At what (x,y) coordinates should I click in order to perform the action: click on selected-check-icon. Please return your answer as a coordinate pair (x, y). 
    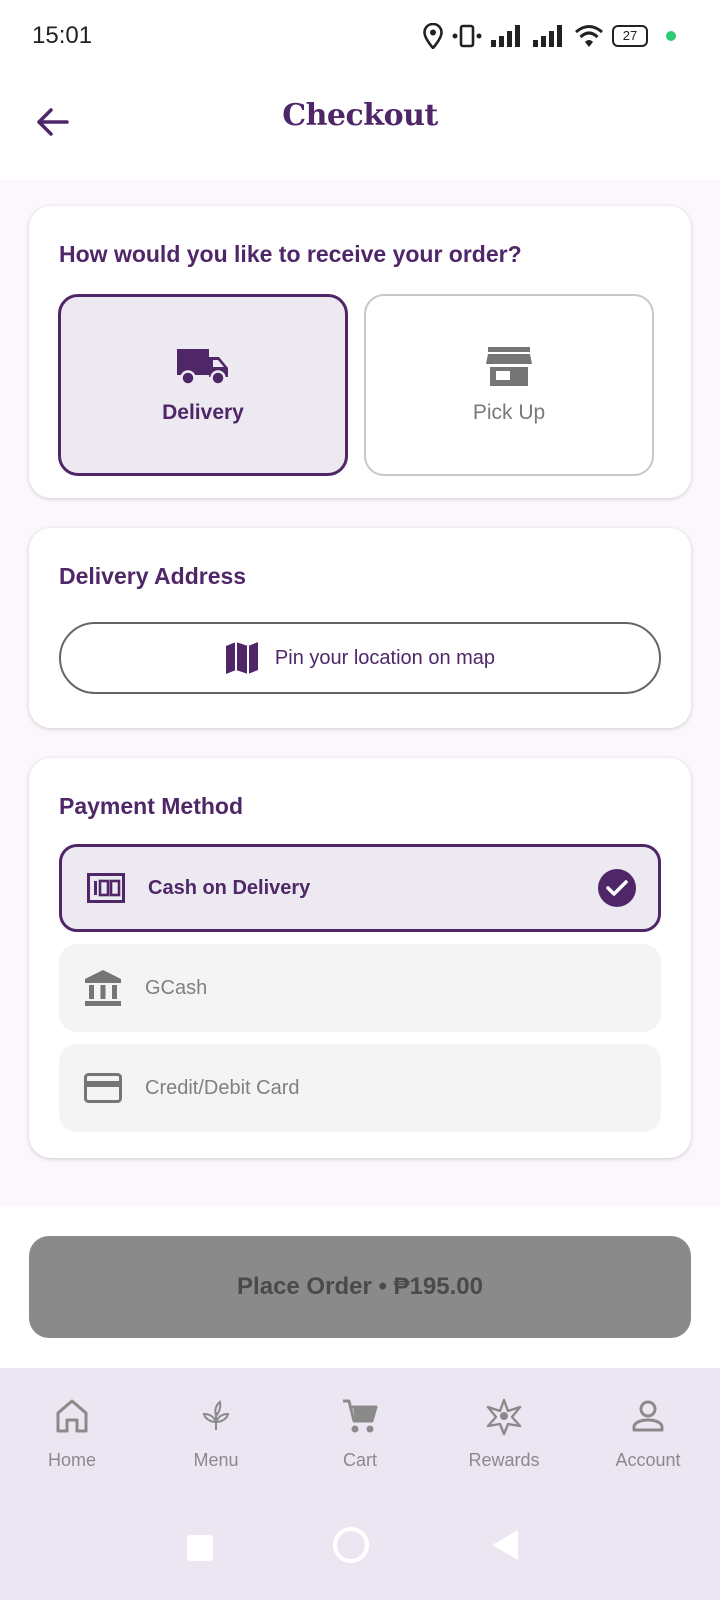
    Looking at the image, I should click on (617, 888).